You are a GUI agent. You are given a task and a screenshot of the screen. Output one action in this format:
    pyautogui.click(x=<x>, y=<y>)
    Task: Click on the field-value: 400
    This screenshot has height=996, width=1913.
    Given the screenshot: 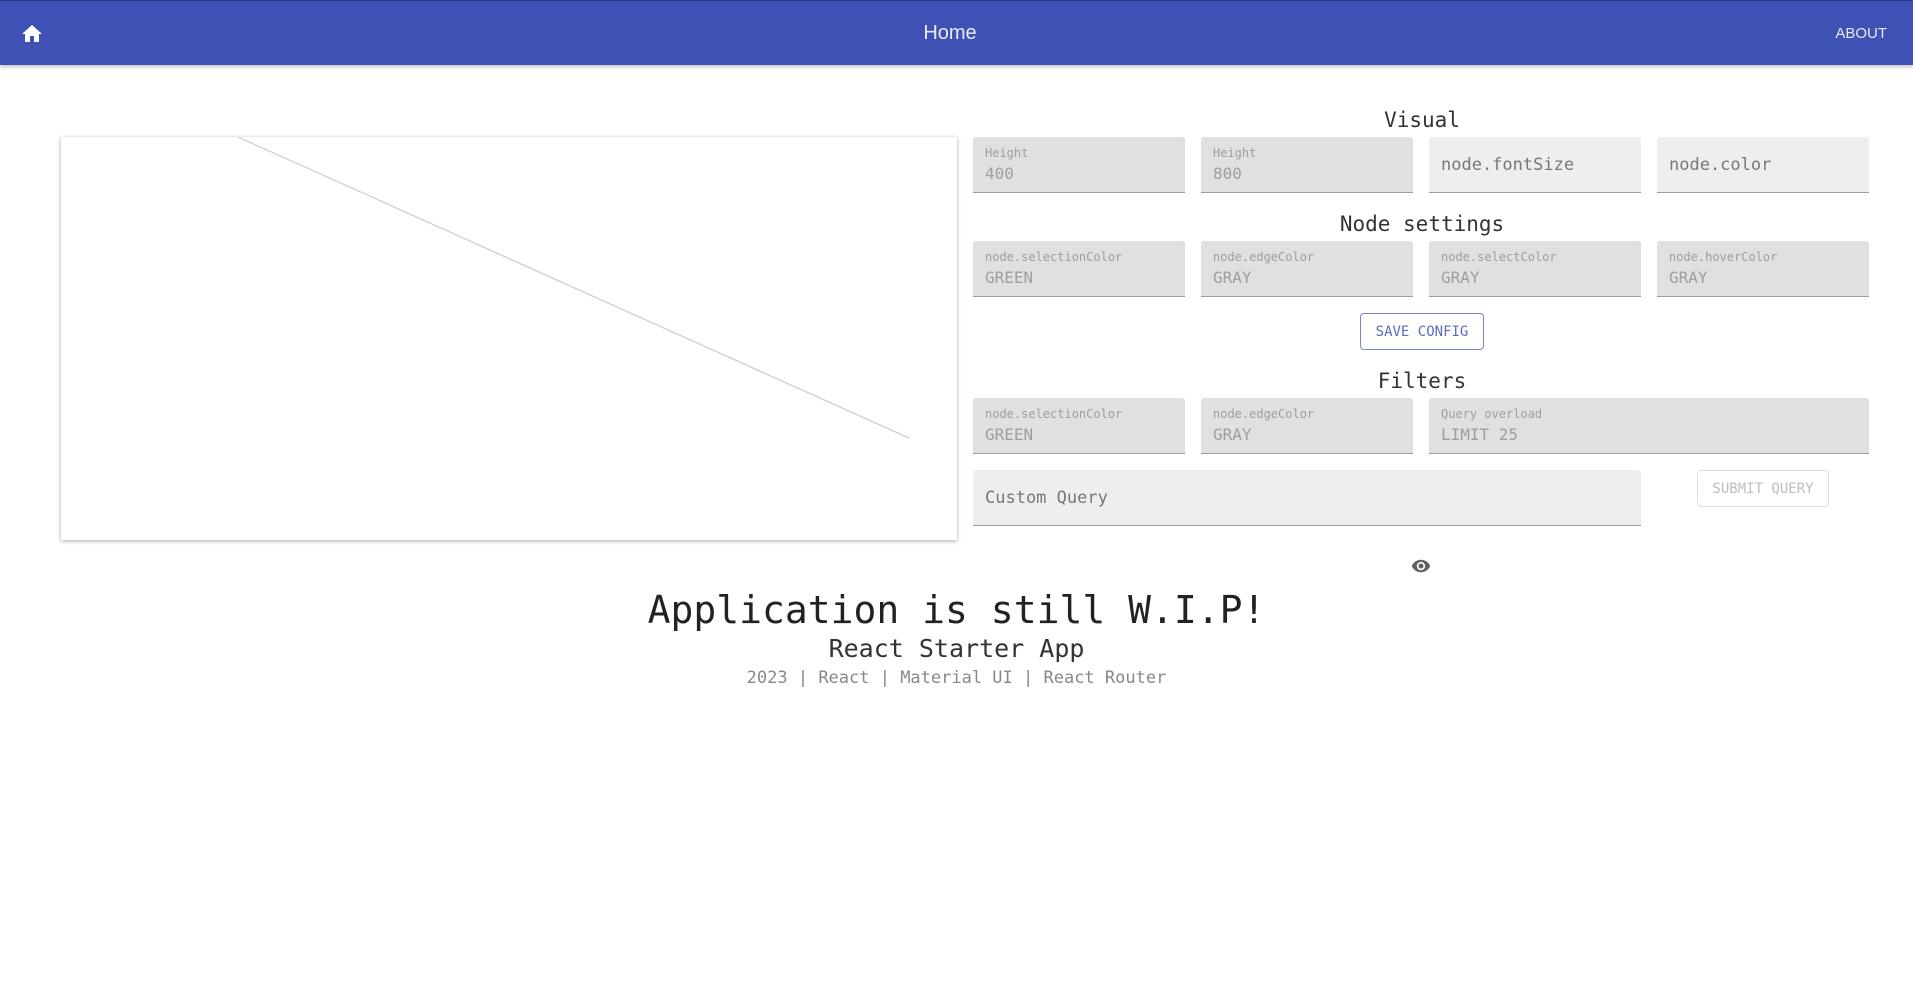 What is the action you would take?
    pyautogui.click(x=999, y=173)
    